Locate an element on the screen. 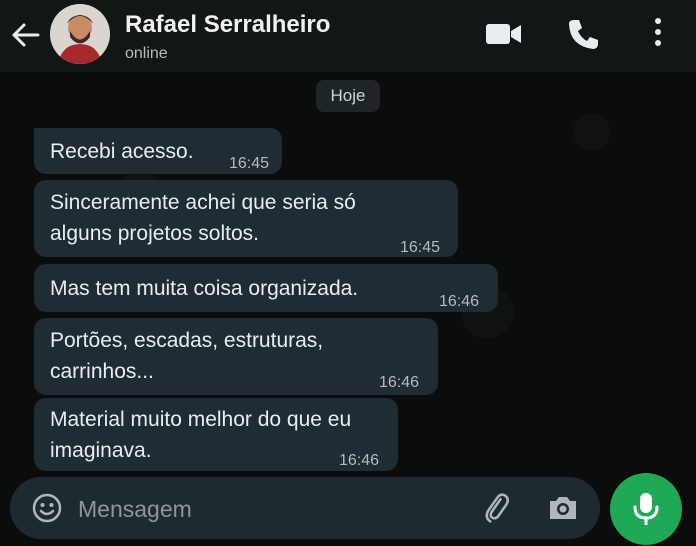 The image size is (696, 546). video-camera-icon is located at coordinates (504, 34).